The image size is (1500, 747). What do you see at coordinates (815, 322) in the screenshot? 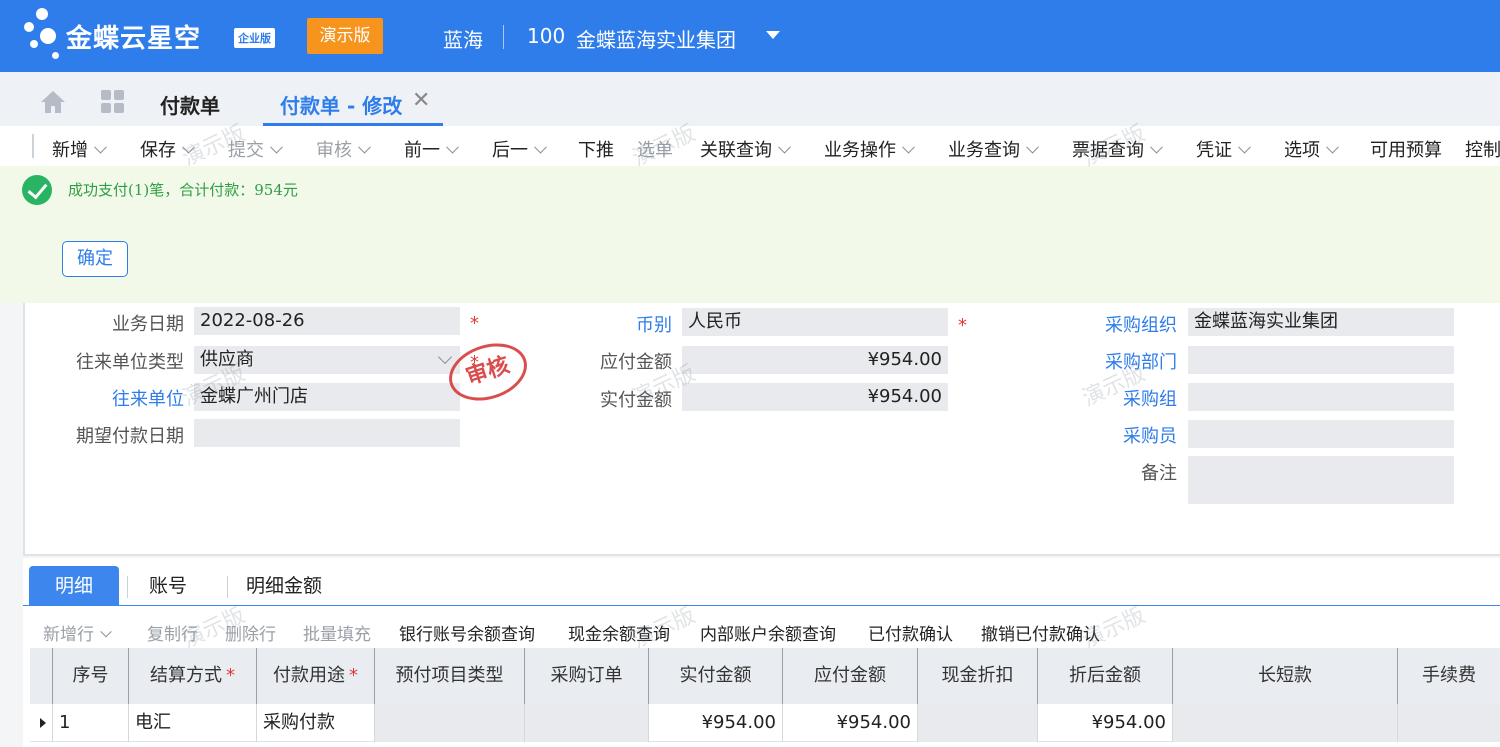
I see `currency-field: 人民币` at bounding box center [815, 322].